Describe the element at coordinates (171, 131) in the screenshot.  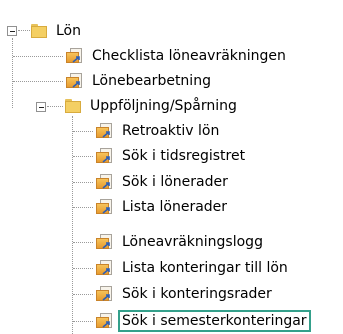
I see `tree-node-label: Retroaktiv lön` at that location.